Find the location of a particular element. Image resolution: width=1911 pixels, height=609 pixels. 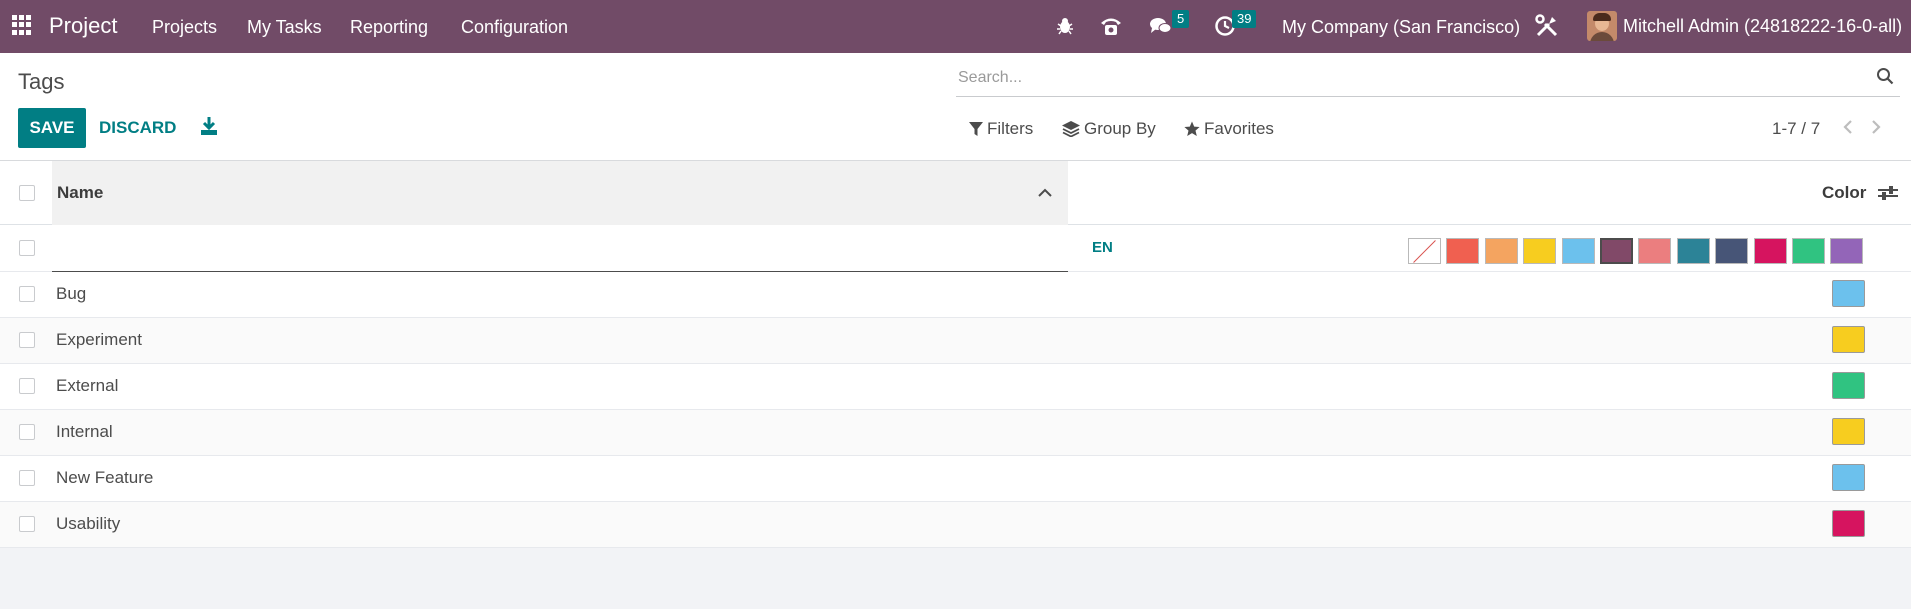

debug-bug-icon is located at coordinates (1065, 26).